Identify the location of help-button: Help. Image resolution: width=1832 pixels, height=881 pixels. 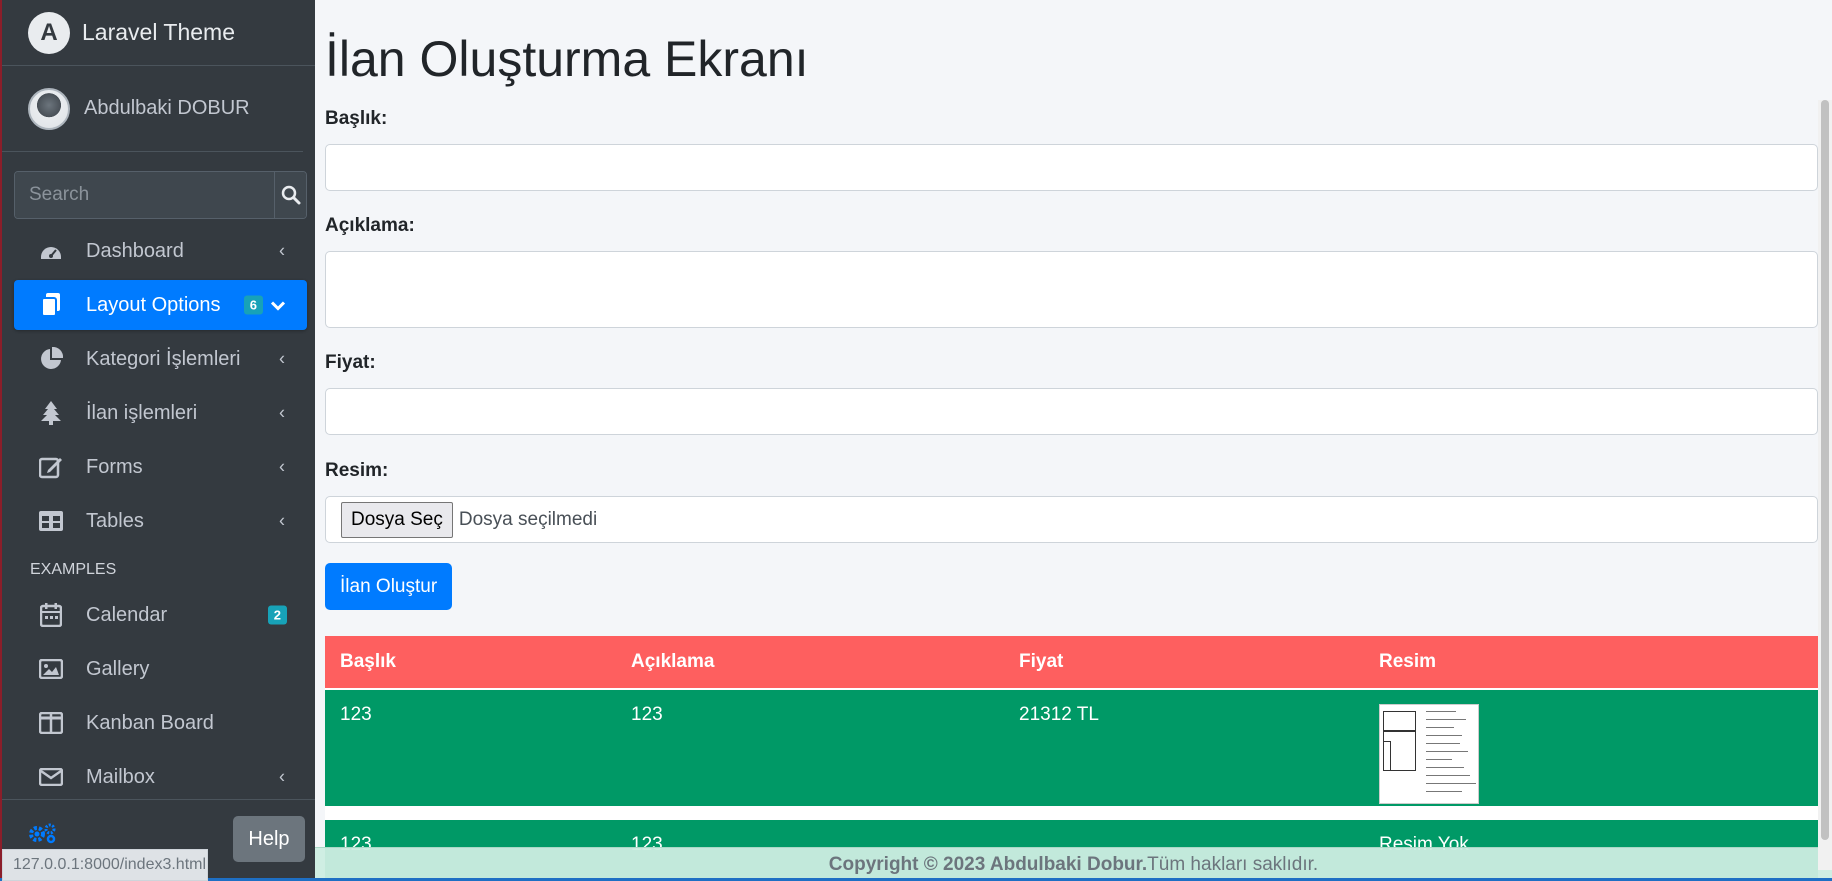
(269, 839).